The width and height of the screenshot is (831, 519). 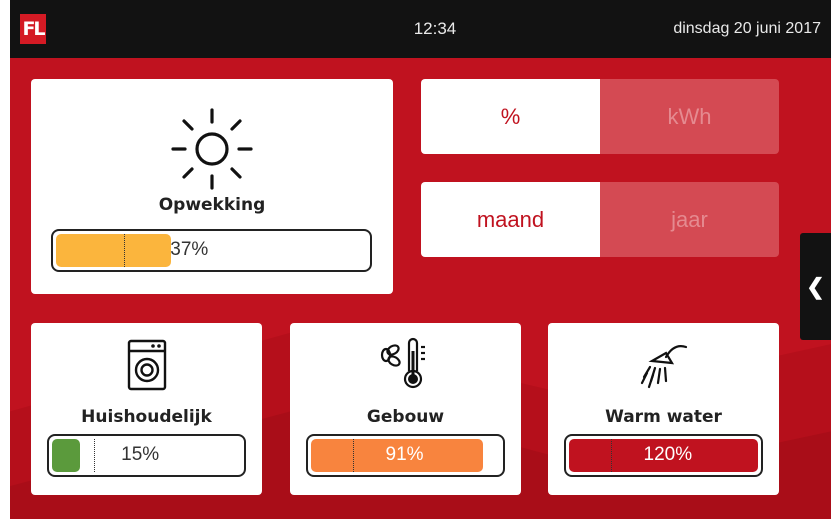 What do you see at coordinates (510, 219) in the screenshot?
I see `period-option-month: maand` at bounding box center [510, 219].